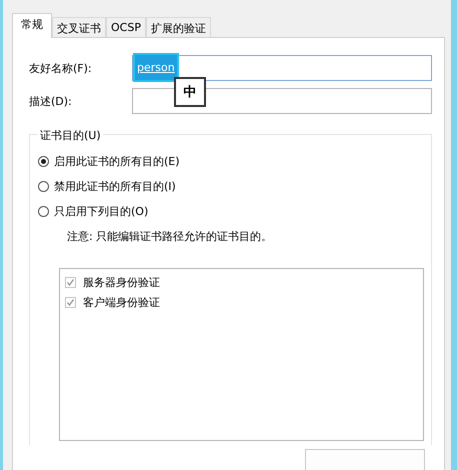 The image size is (457, 470). I want to click on note-text: 注意: 只能编辑证书路径允许的证书目的。, so click(170, 236).